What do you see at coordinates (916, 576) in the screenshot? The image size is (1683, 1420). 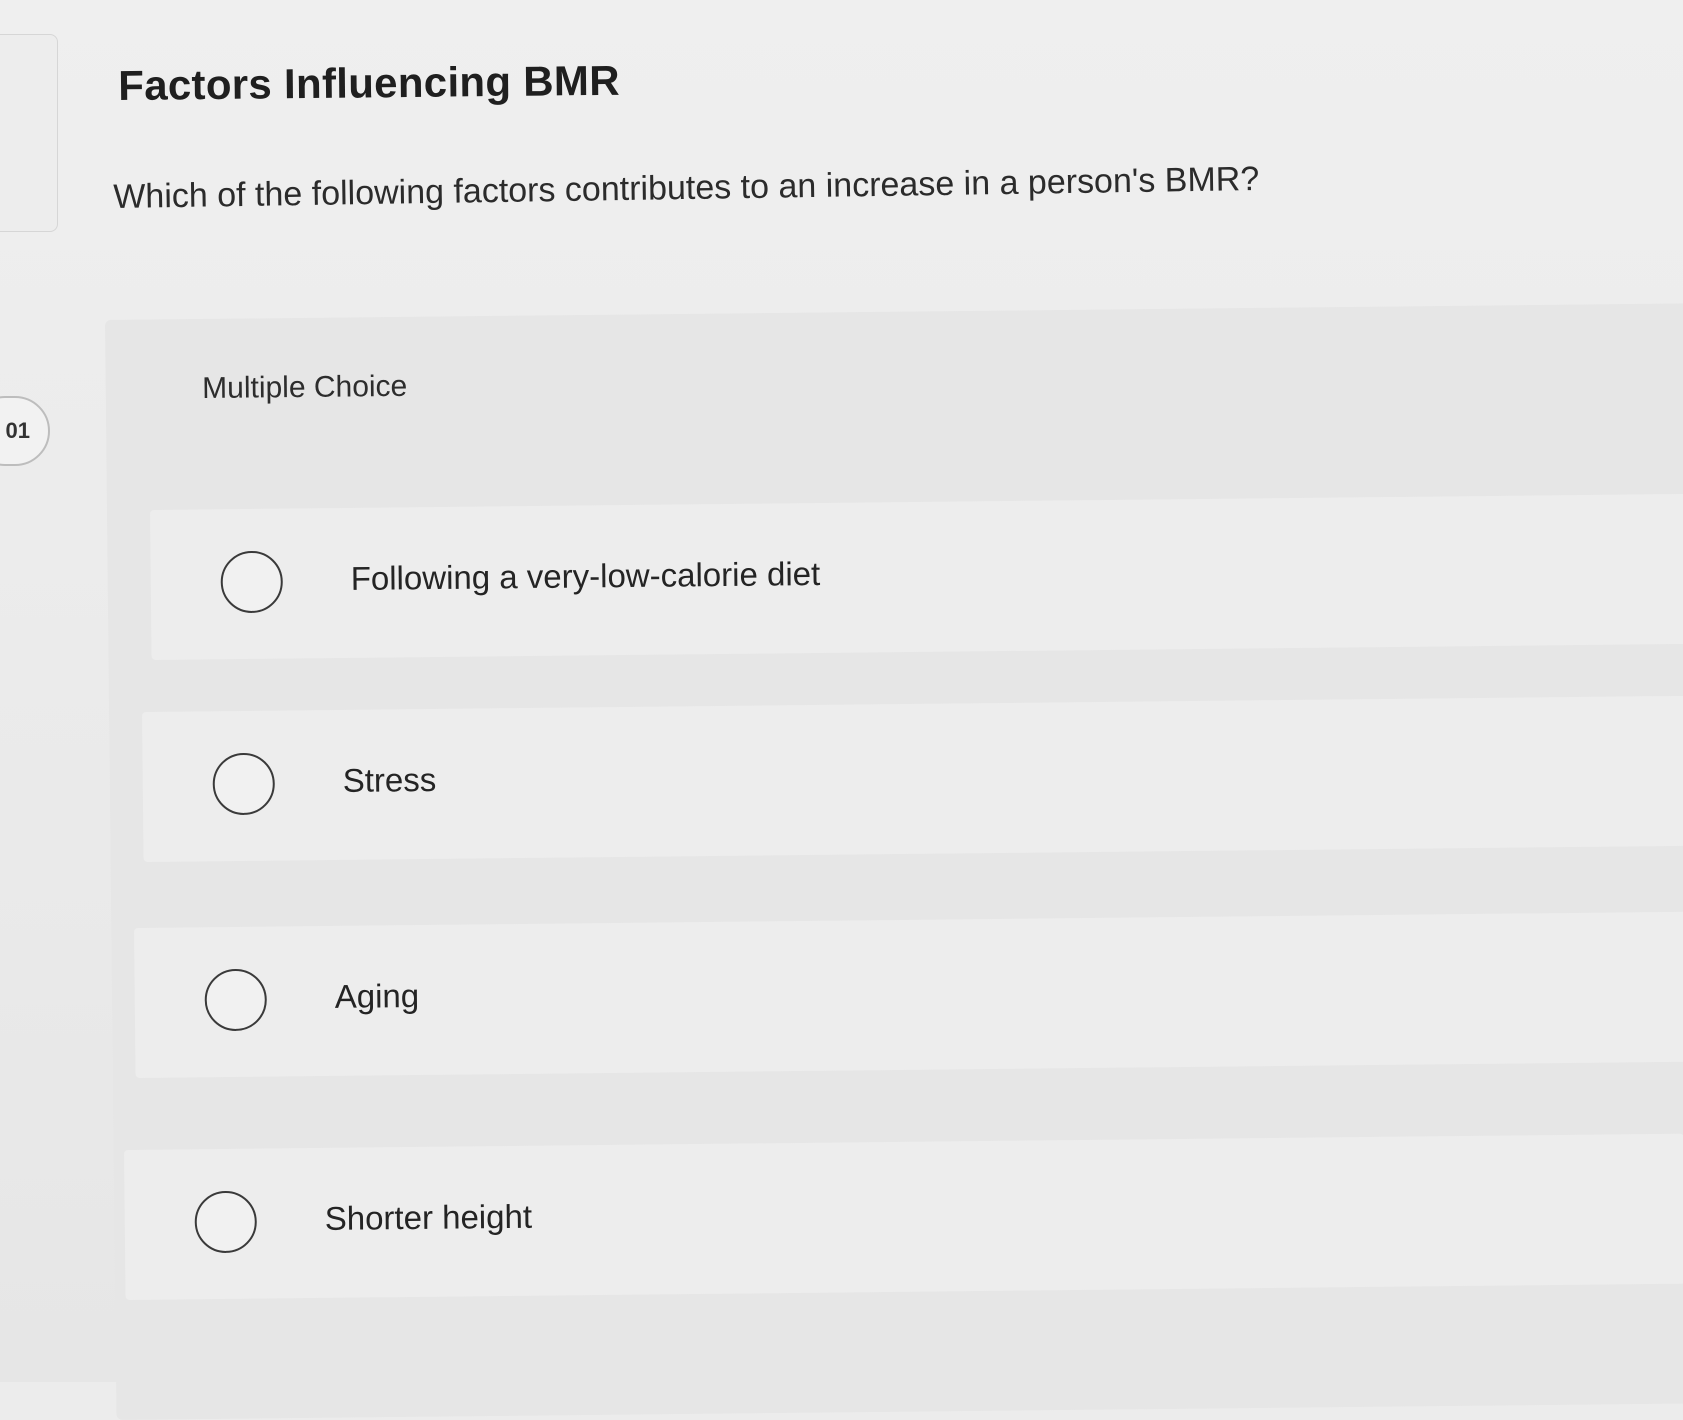 I see `answer-option-1: Following a very-low-calorie diet` at bounding box center [916, 576].